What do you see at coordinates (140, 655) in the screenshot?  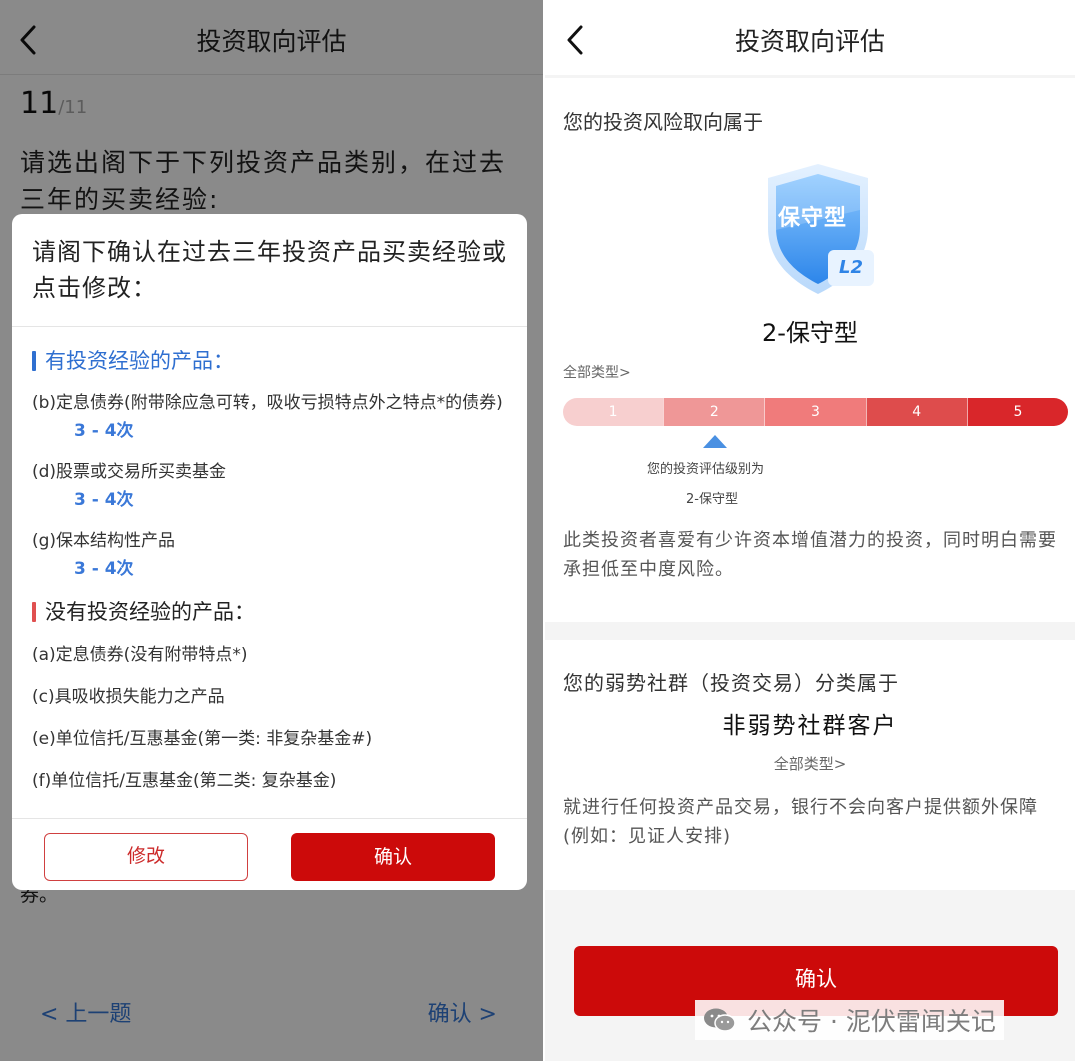 I see `no-experience-item: (a)定息债券(没有附带特点*)` at bounding box center [140, 655].